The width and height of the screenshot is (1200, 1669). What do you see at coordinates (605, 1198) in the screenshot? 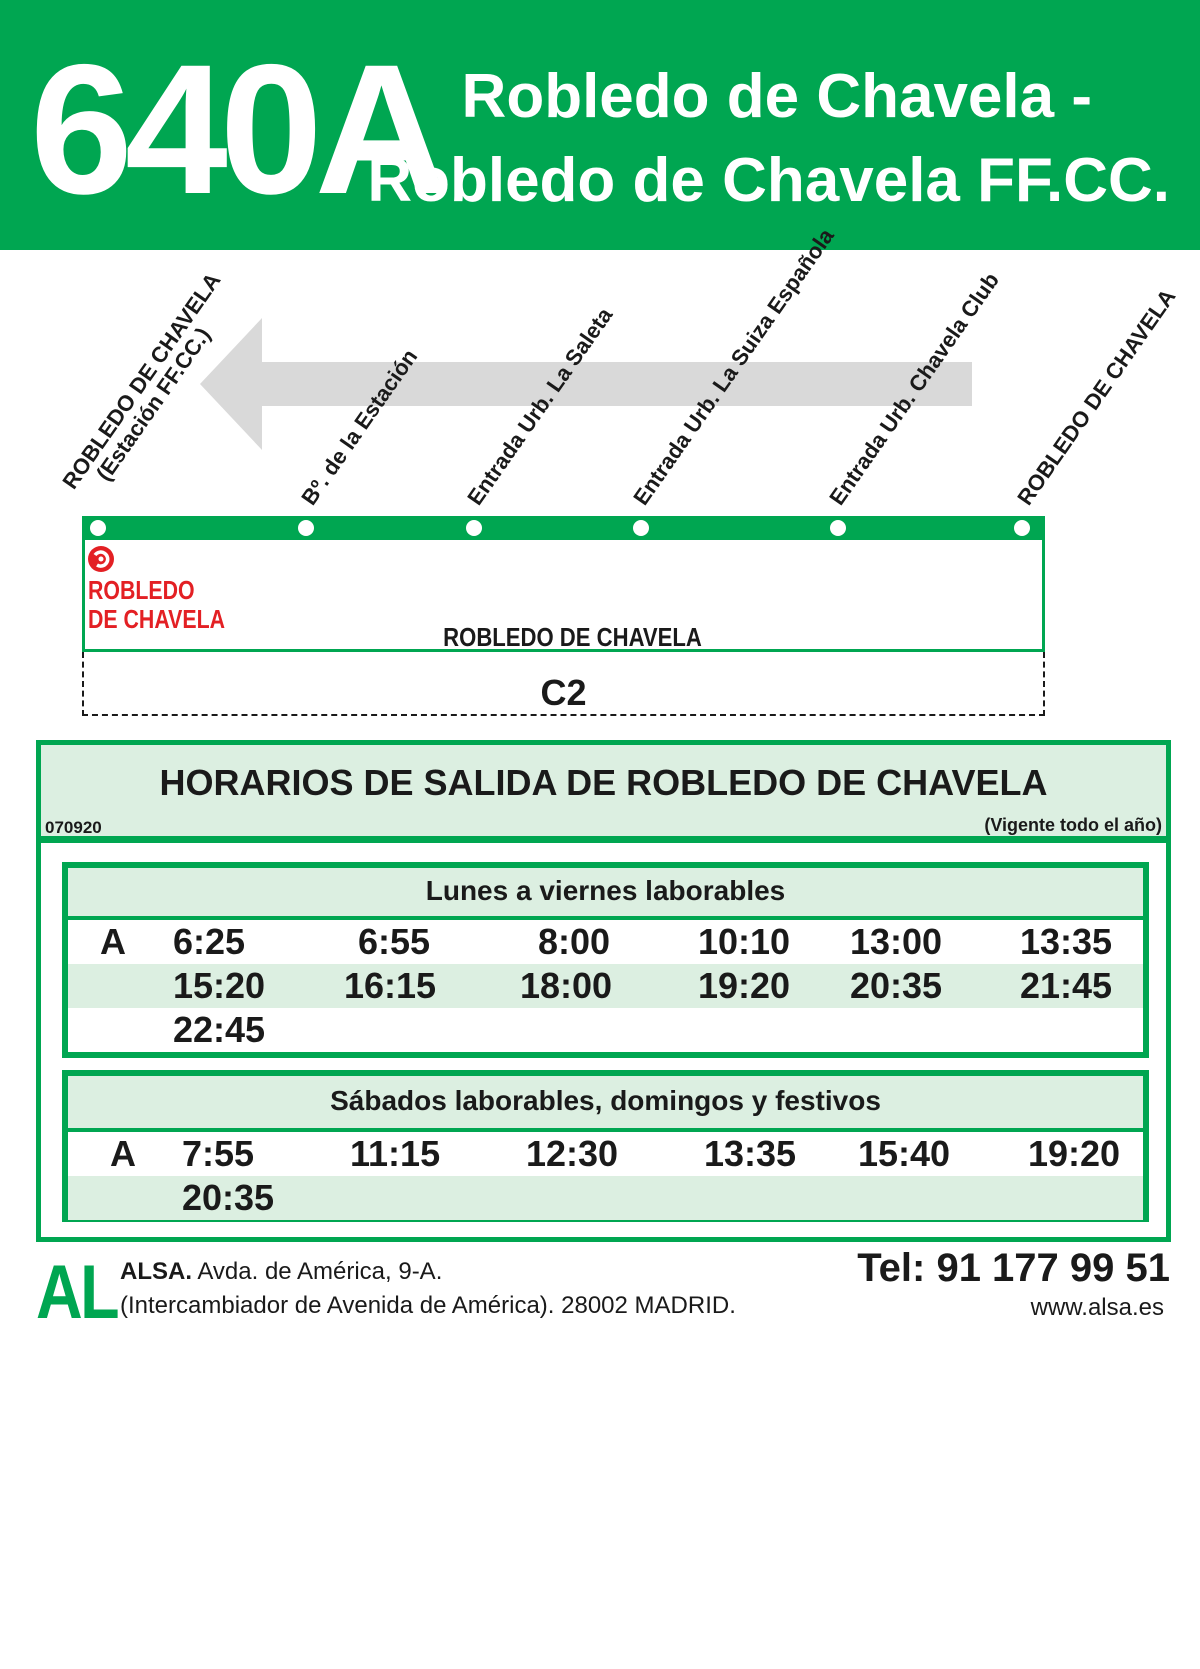
I see `schedule-row: 20:35` at bounding box center [605, 1198].